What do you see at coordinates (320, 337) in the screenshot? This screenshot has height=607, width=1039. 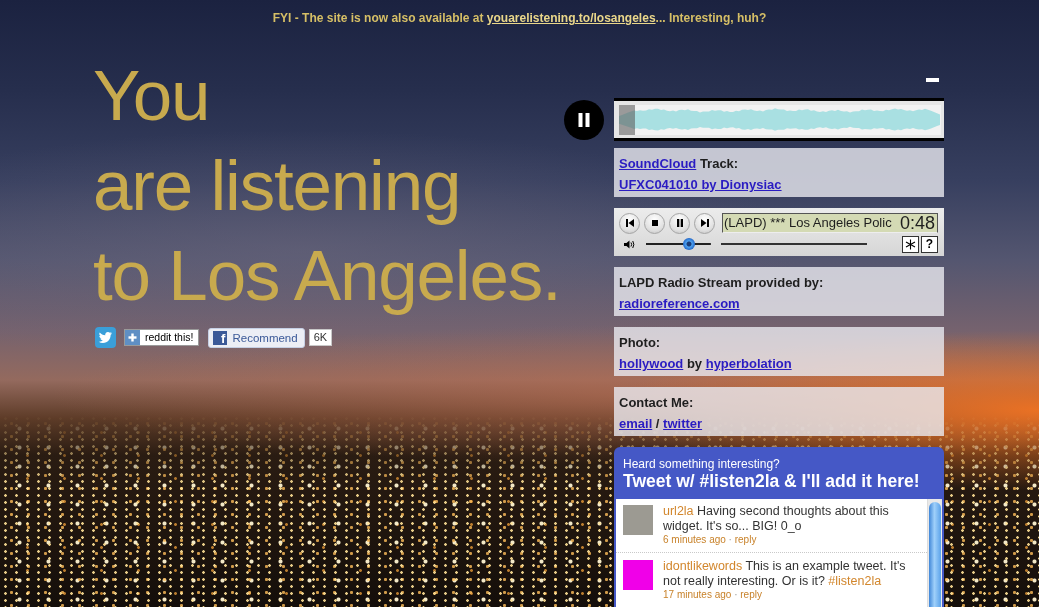 I see `recommend-count: 6K` at bounding box center [320, 337].